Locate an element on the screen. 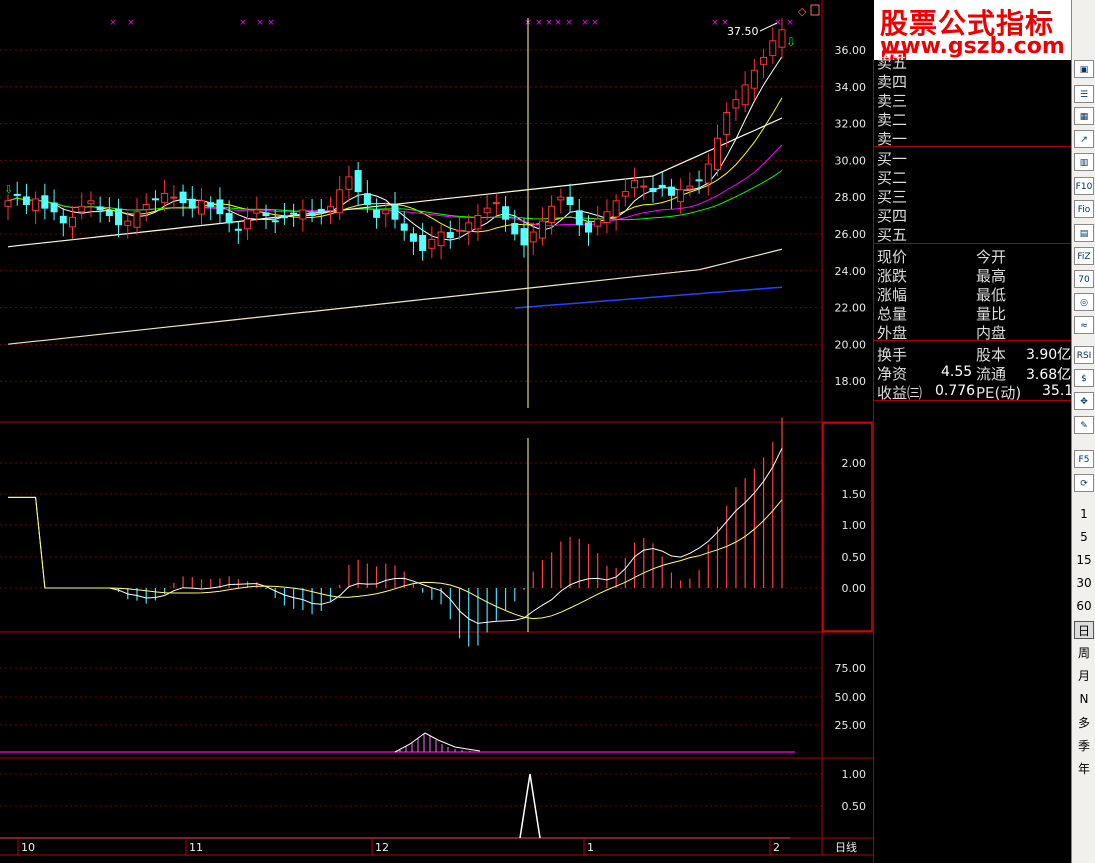 The width and height of the screenshot is (1095, 863). period-button-4: 60 is located at coordinates (1084, 606).